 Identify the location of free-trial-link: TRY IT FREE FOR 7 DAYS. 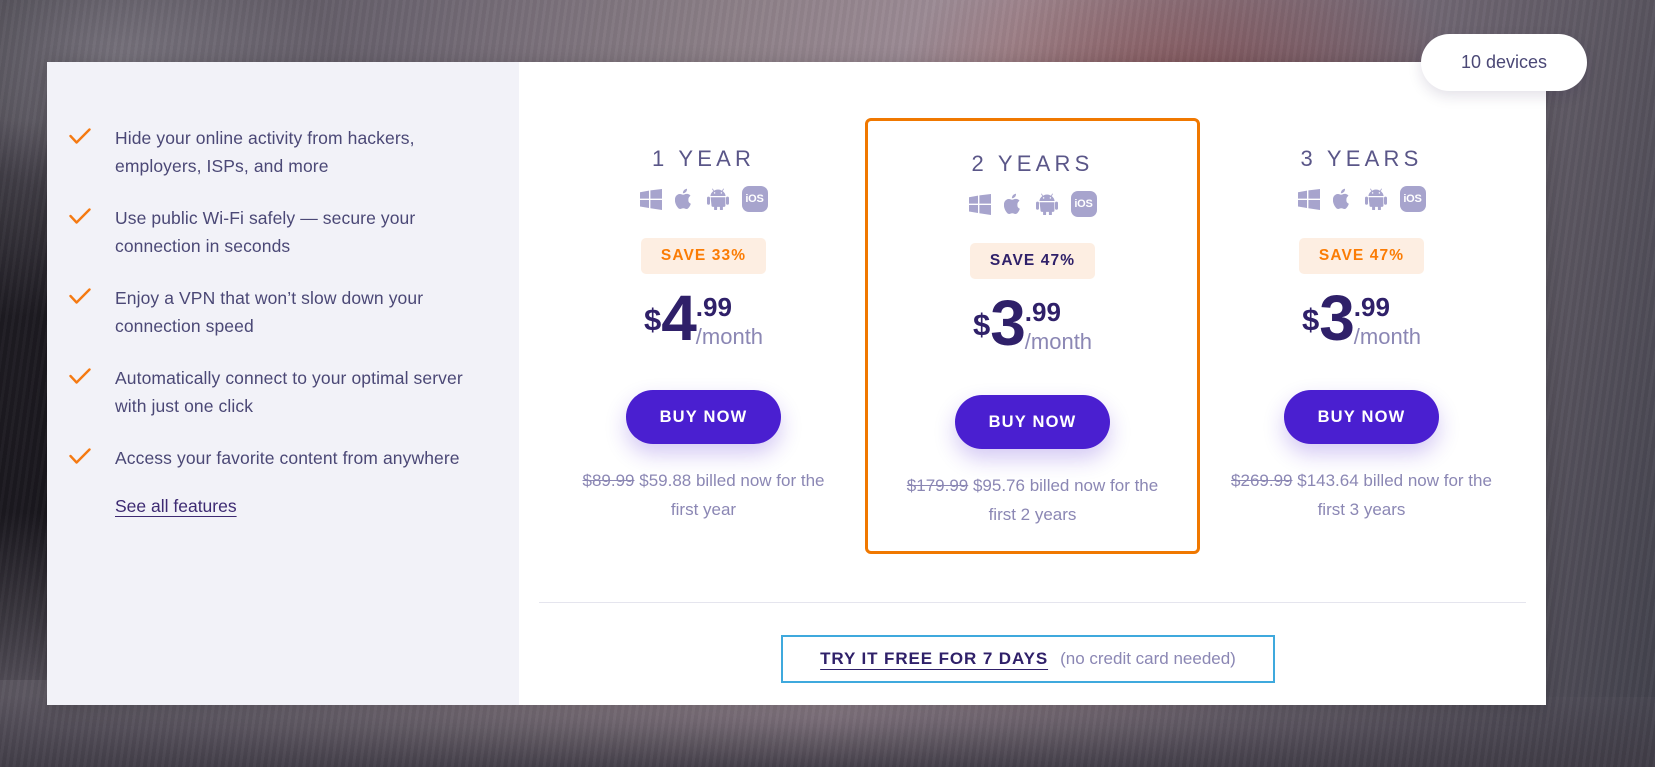
(934, 659).